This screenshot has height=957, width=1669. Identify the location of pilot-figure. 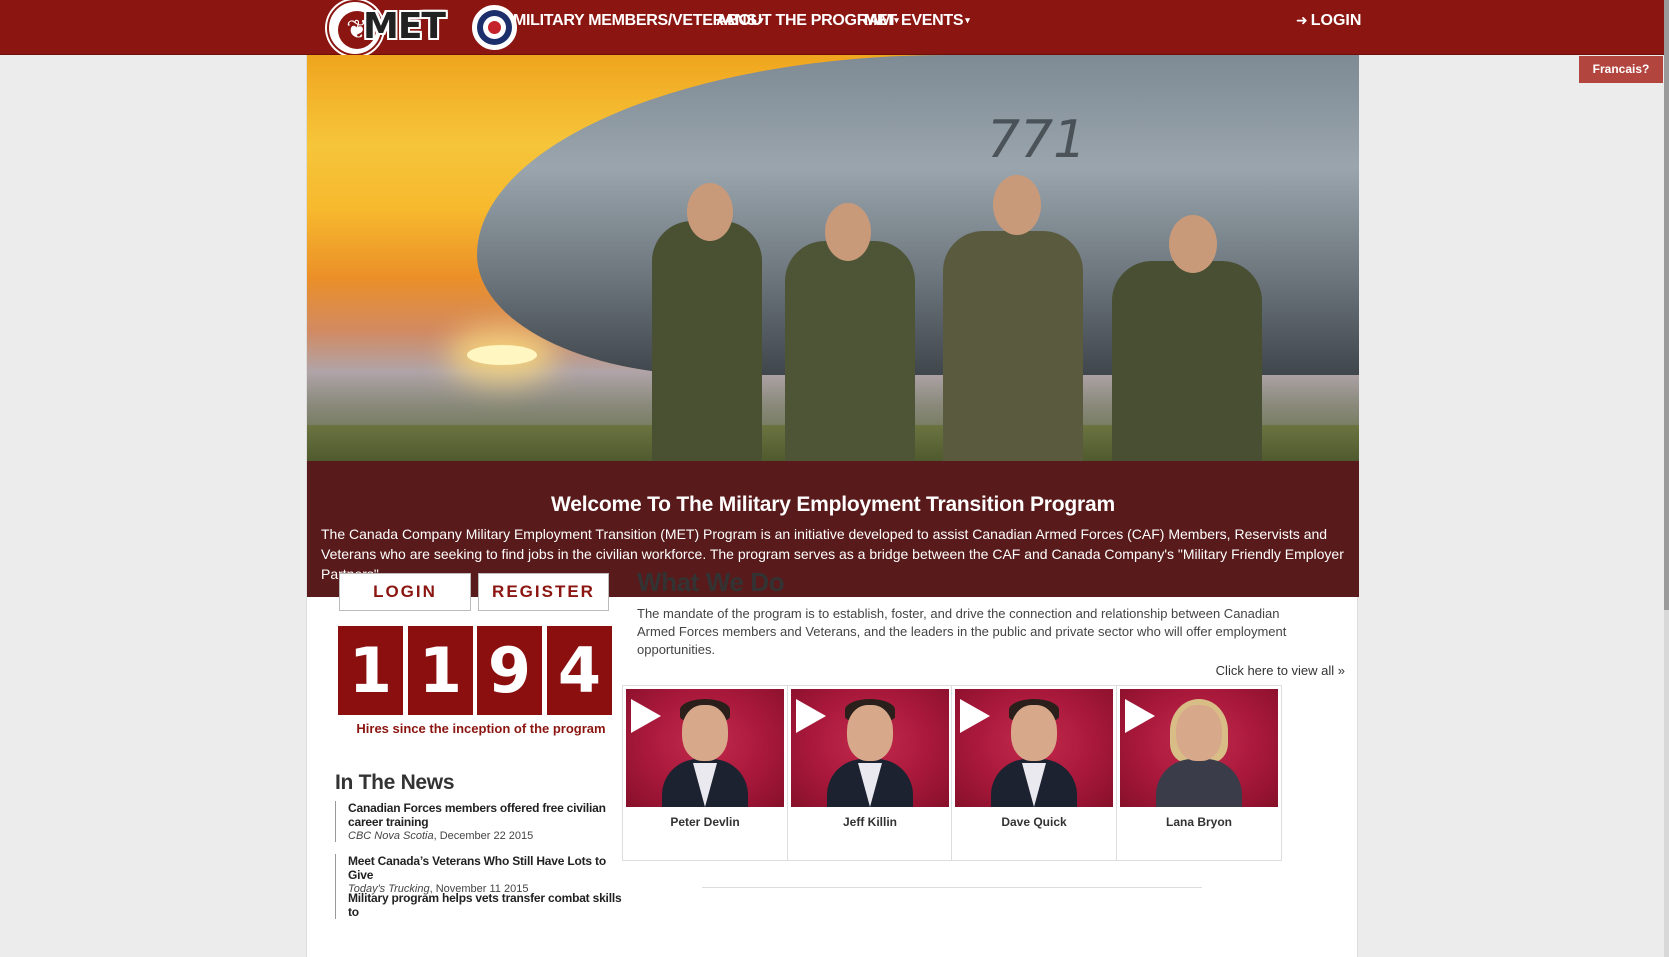
(1013, 346).